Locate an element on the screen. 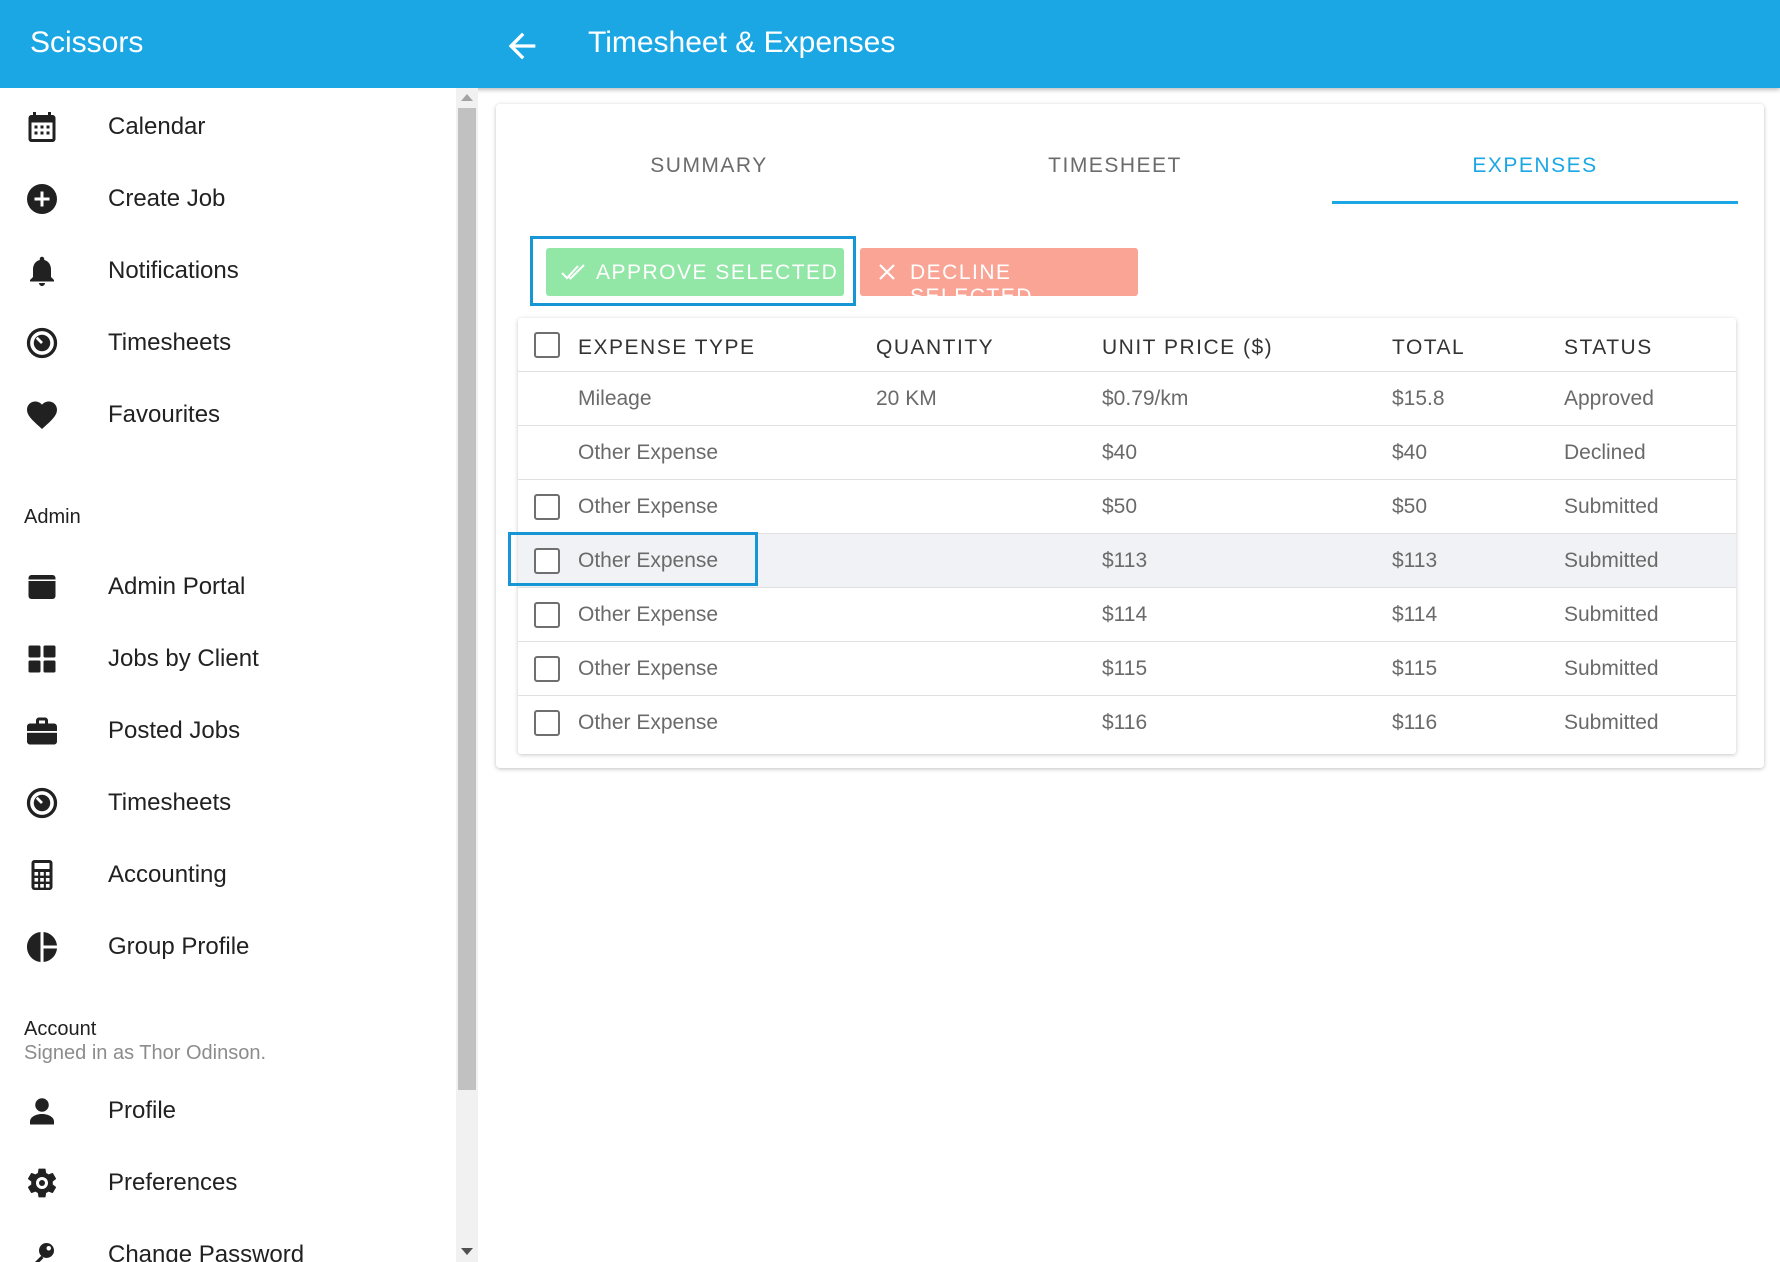 This screenshot has width=1780, height=1262. sidebar-item-label: Timesheets is located at coordinates (170, 802).